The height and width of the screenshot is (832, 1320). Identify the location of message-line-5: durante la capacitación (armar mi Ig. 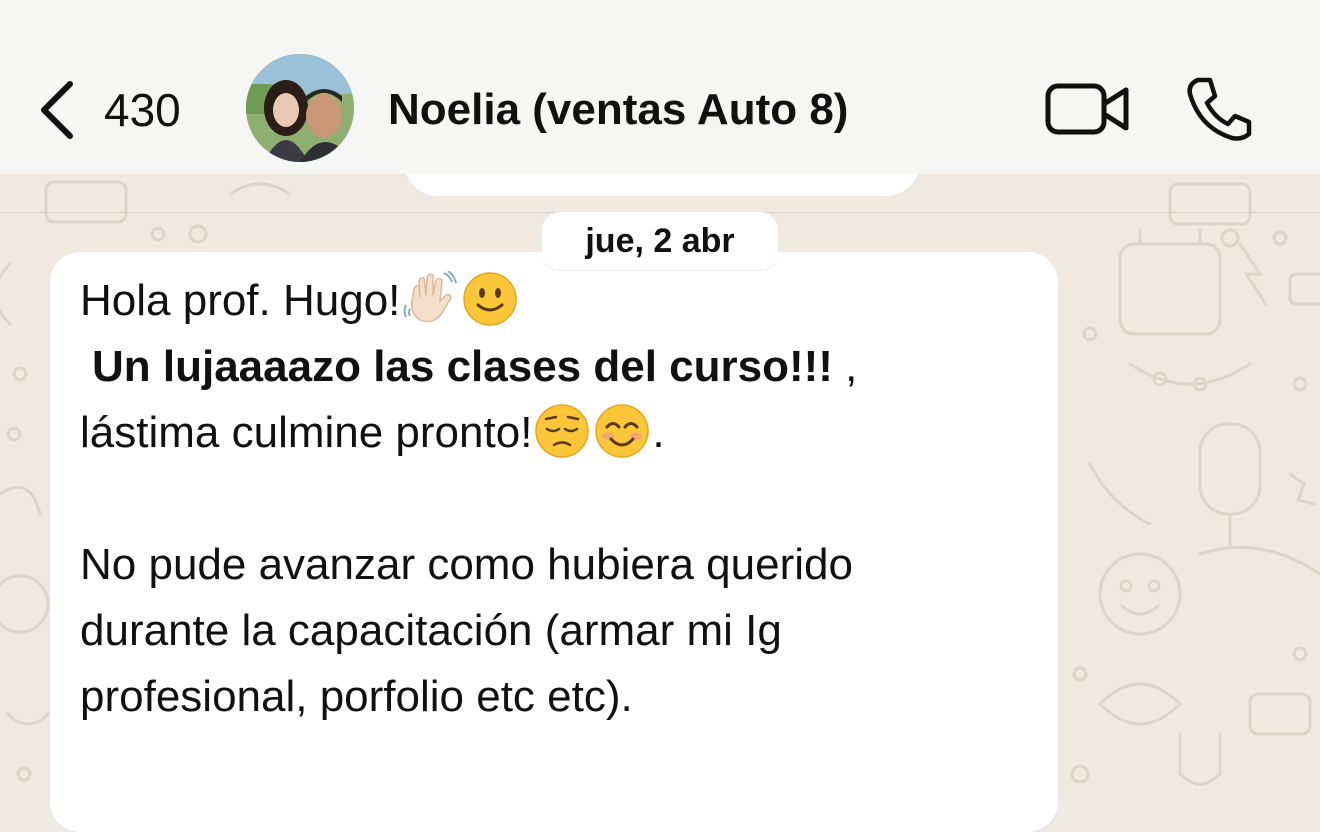
(431, 630).